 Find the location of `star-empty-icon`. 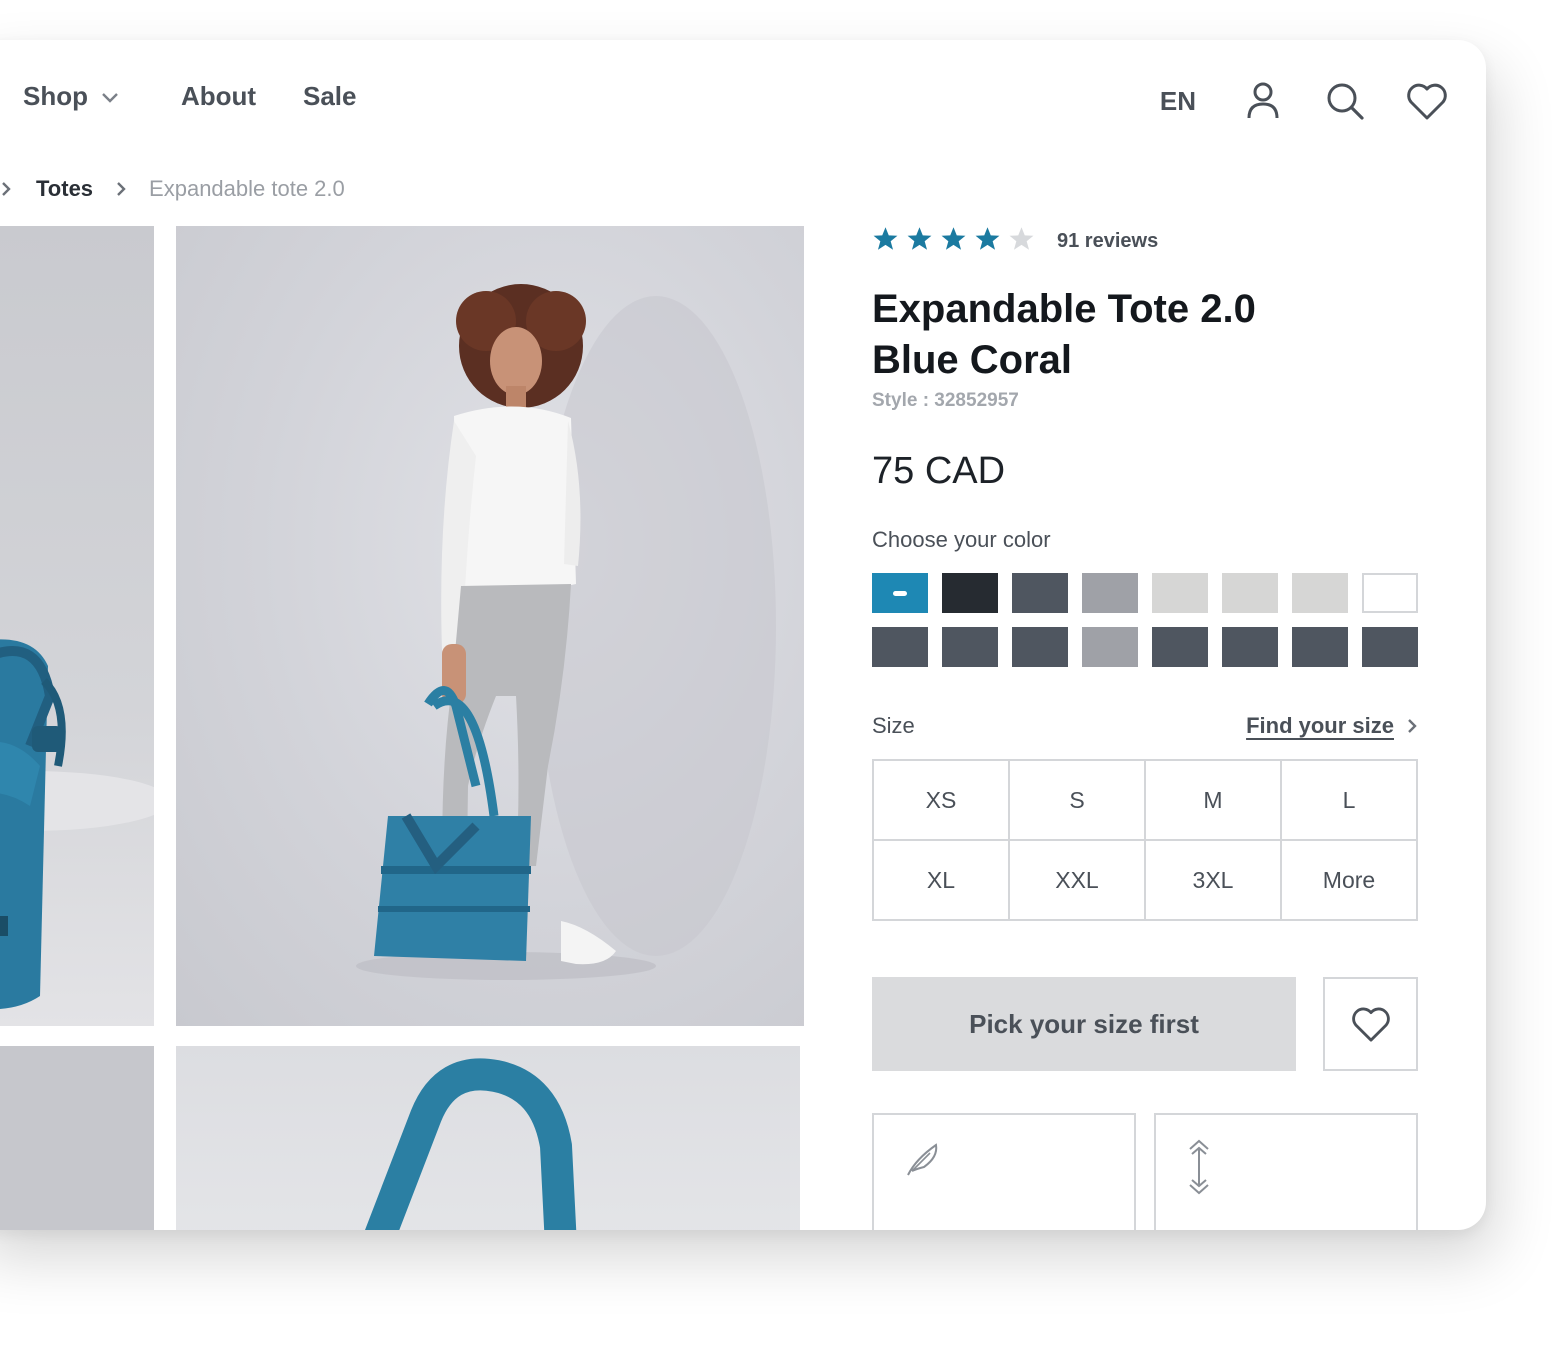

star-empty-icon is located at coordinates (1021, 241).